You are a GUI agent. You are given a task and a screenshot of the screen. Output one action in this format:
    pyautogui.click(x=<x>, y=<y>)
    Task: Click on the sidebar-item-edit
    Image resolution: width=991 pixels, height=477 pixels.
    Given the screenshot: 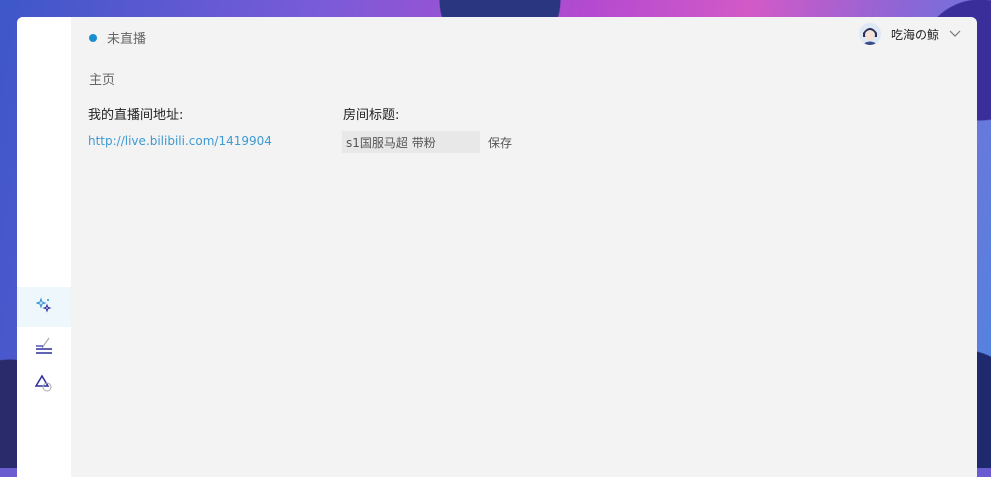 What is the action you would take?
    pyautogui.click(x=44, y=347)
    